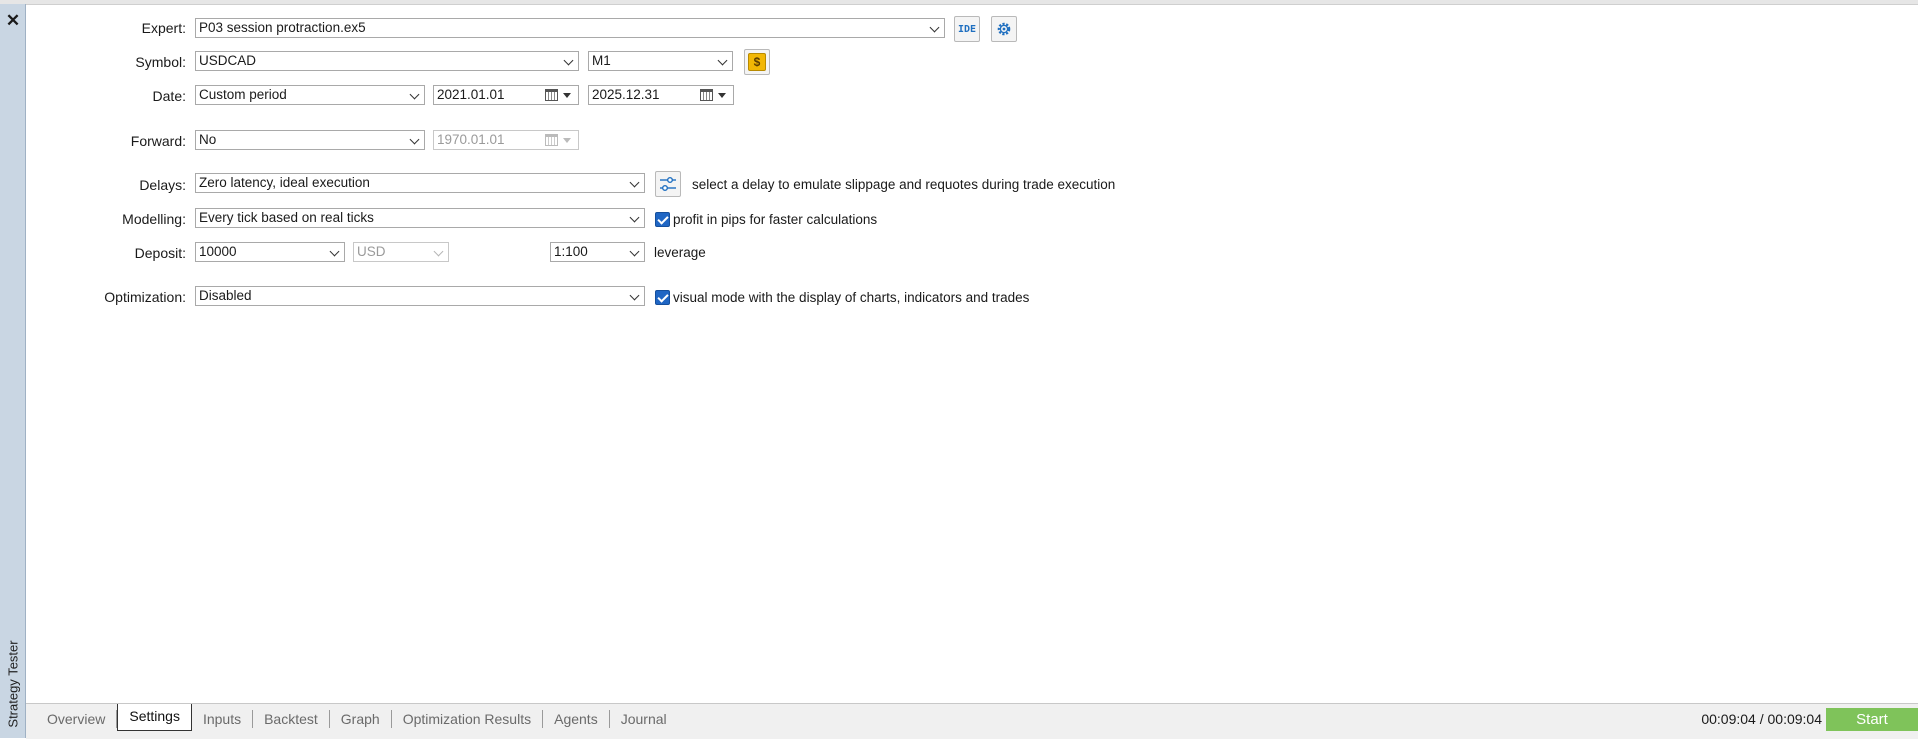 This screenshot has height=739, width=1918. What do you see at coordinates (471, 139) in the screenshot?
I see `forward-date-value: 1970.01.01` at bounding box center [471, 139].